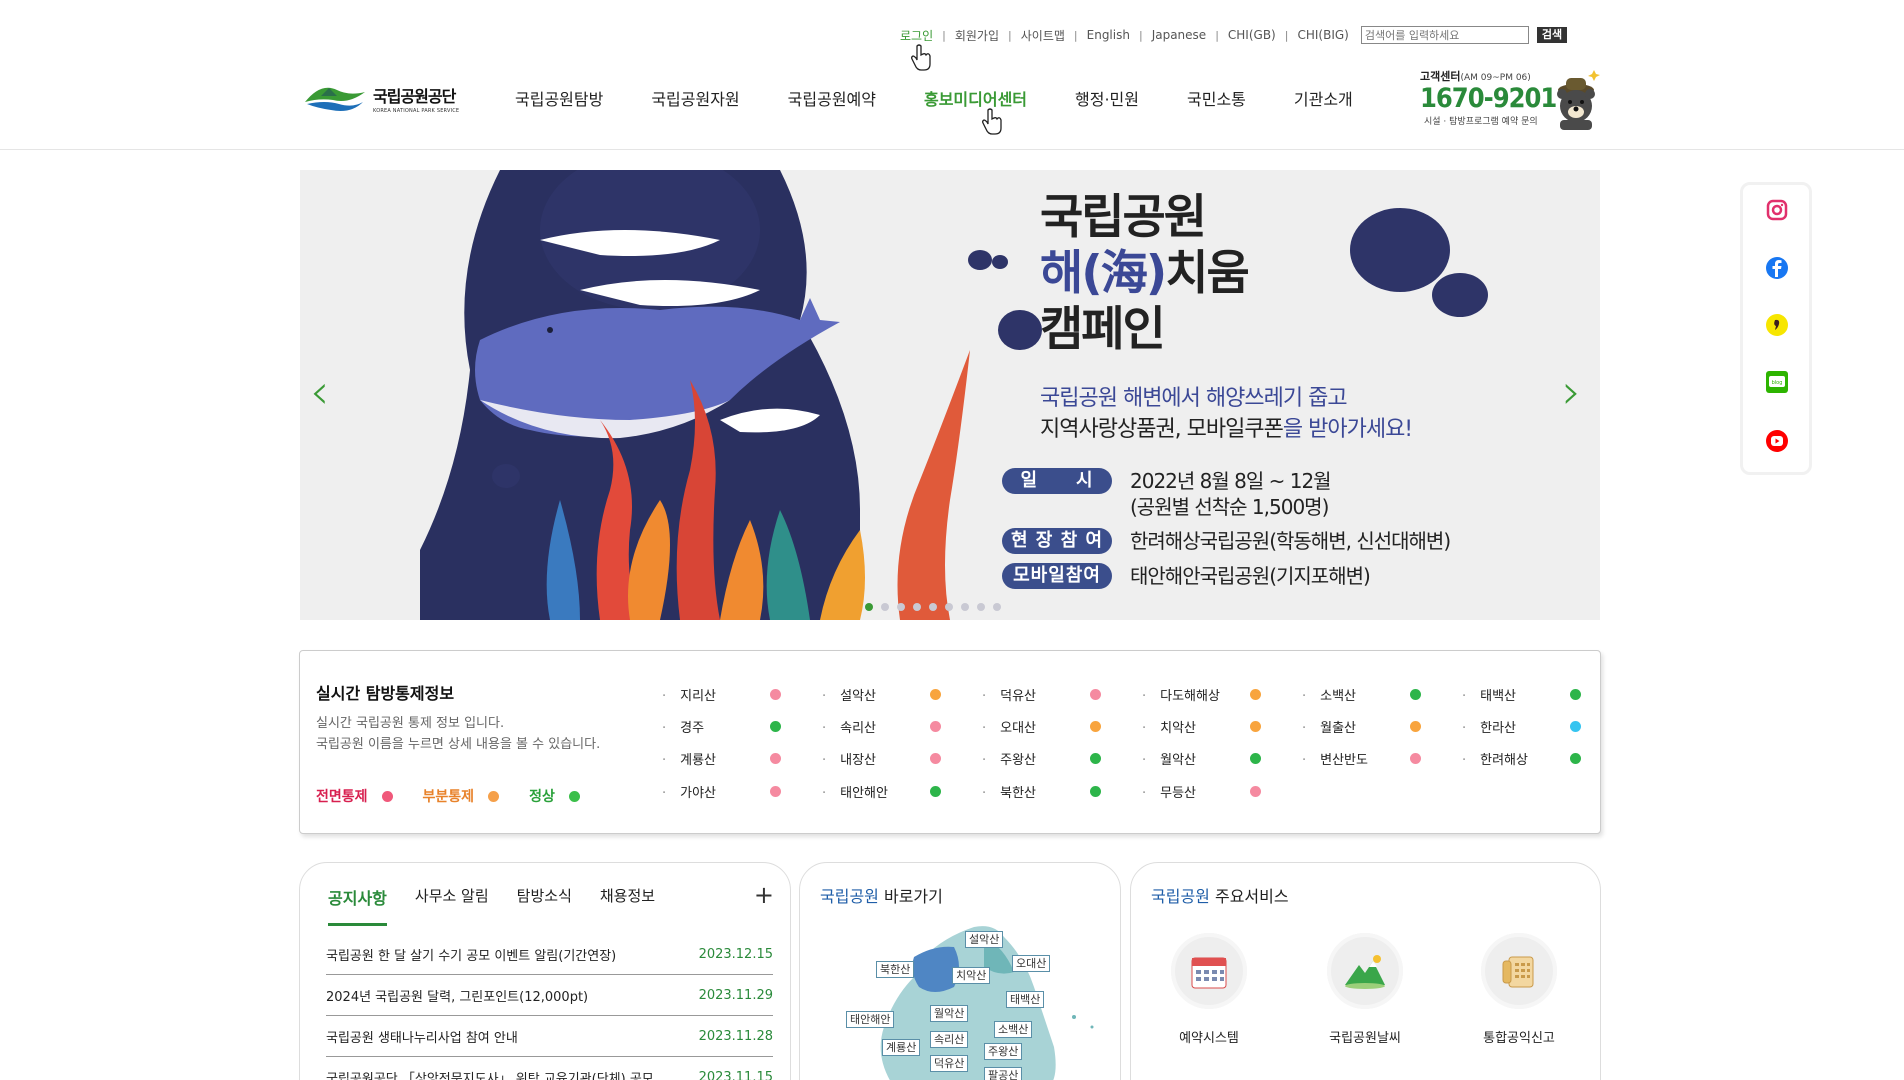  Describe the element at coordinates (949, 1039) in the screenshot. I see `map-park-label: 속리산` at that location.